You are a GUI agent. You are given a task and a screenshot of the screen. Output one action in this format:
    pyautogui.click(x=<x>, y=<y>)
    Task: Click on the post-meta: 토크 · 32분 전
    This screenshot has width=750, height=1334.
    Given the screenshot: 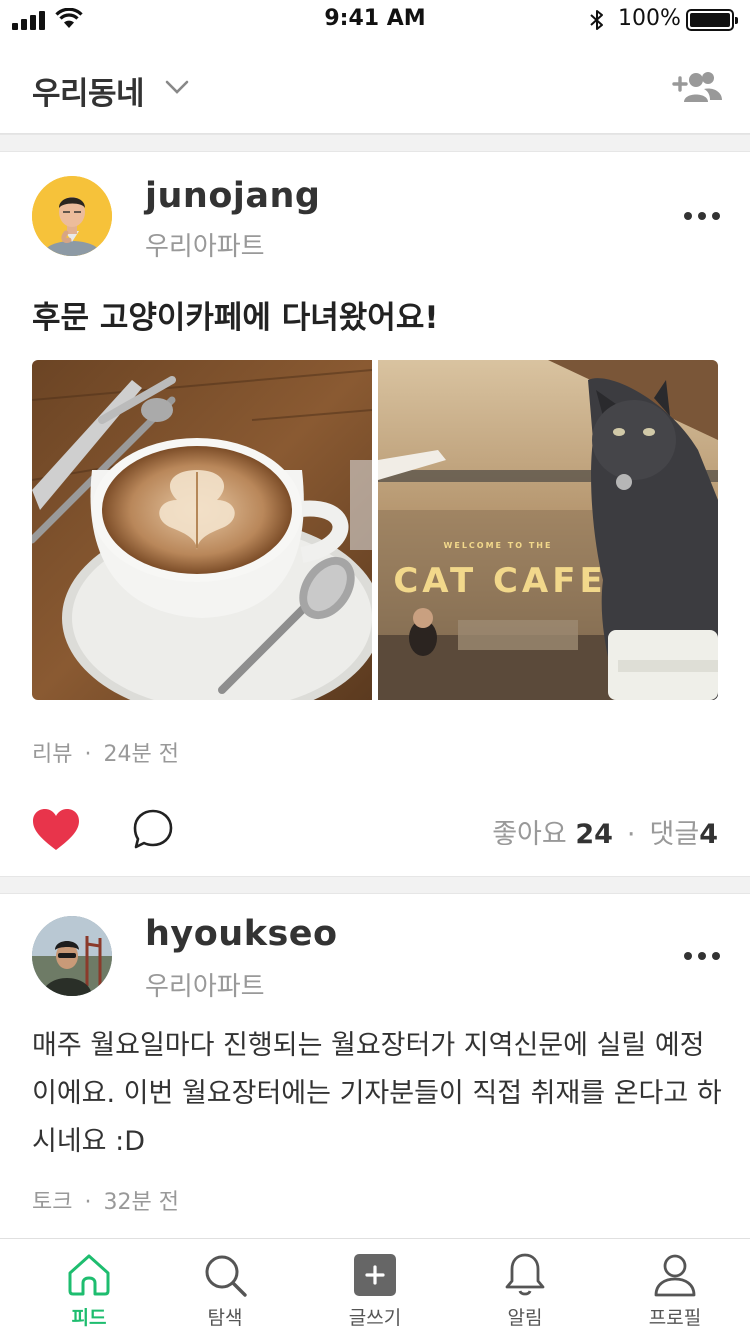 What is the action you would take?
    pyautogui.click(x=105, y=1202)
    